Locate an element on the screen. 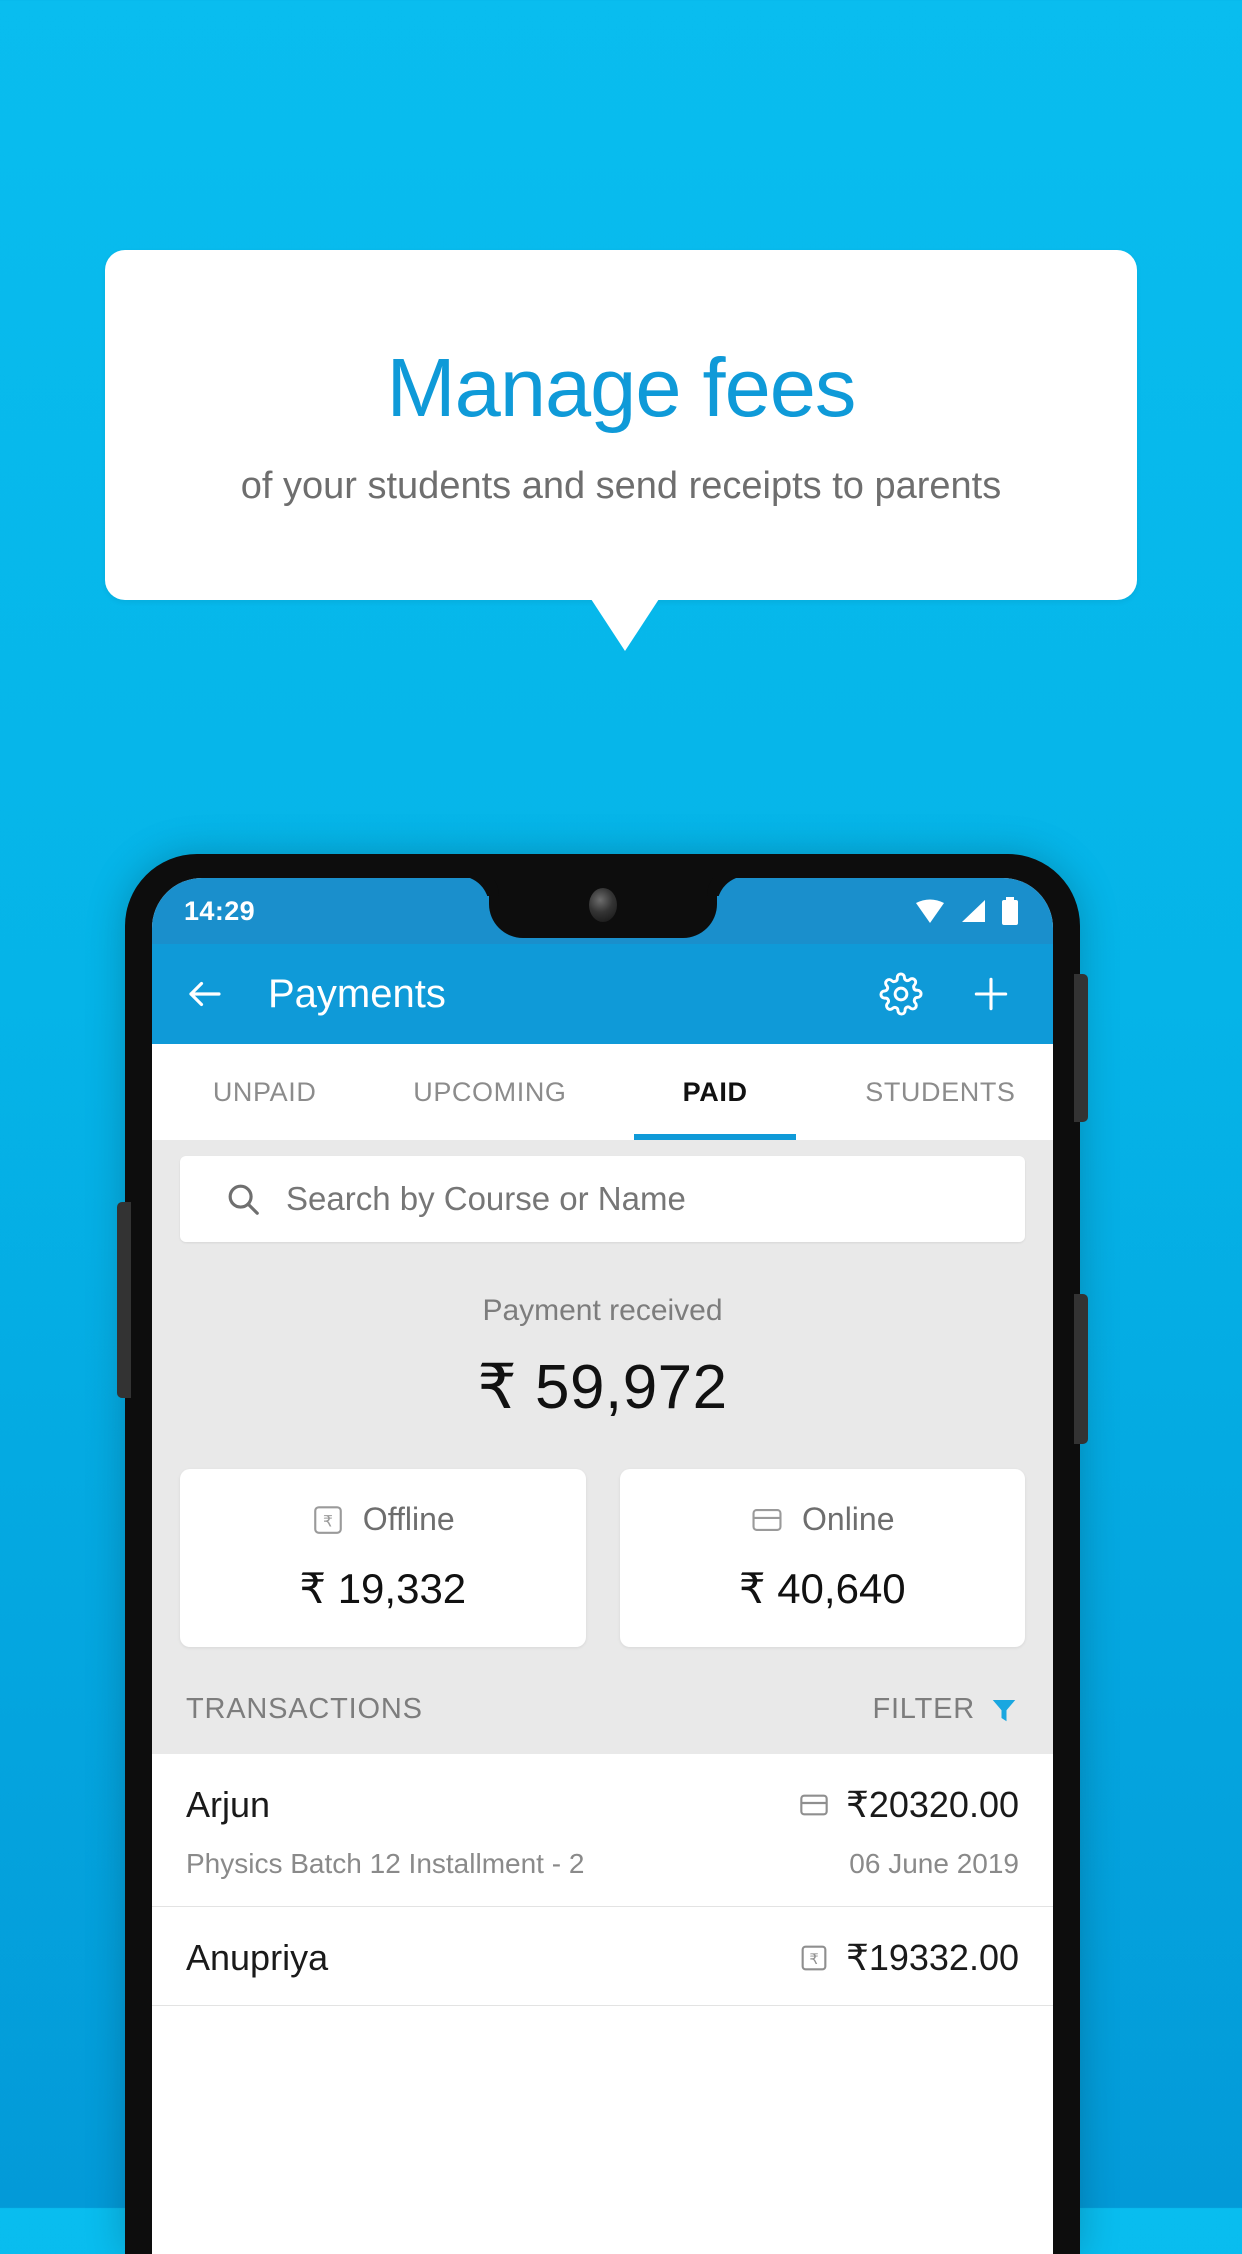 Image resolution: width=1242 pixels, height=2254 pixels. transactions-header: TRANSACTIONS FILTER is located at coordinates (602, 1700).